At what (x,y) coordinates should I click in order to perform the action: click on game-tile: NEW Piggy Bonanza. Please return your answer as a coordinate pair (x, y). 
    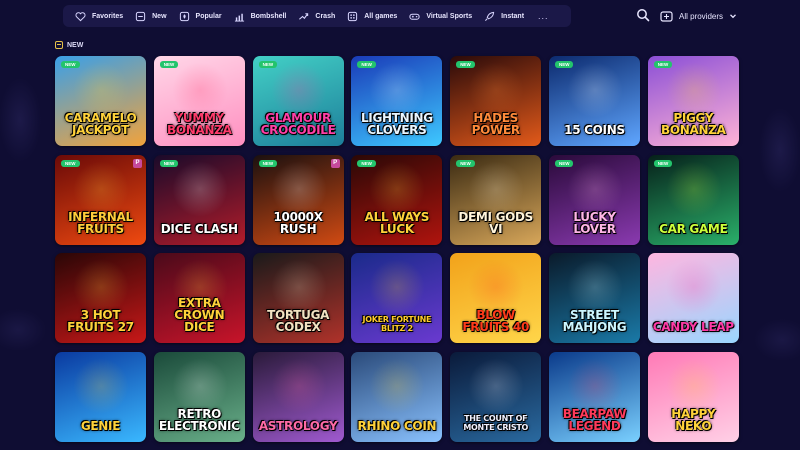
    Looking at the image, I should click on (693, 101).